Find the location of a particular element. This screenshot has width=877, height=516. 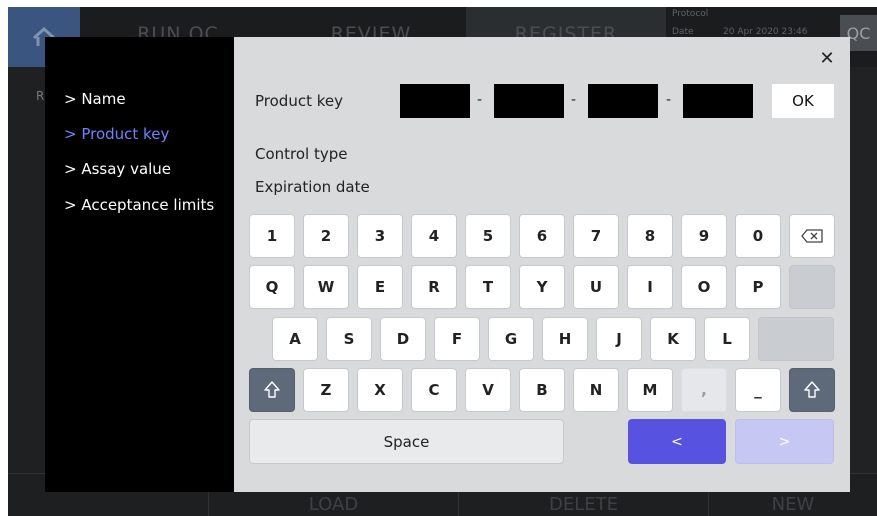

key-3: 3 is located at coordinates (380, 236).